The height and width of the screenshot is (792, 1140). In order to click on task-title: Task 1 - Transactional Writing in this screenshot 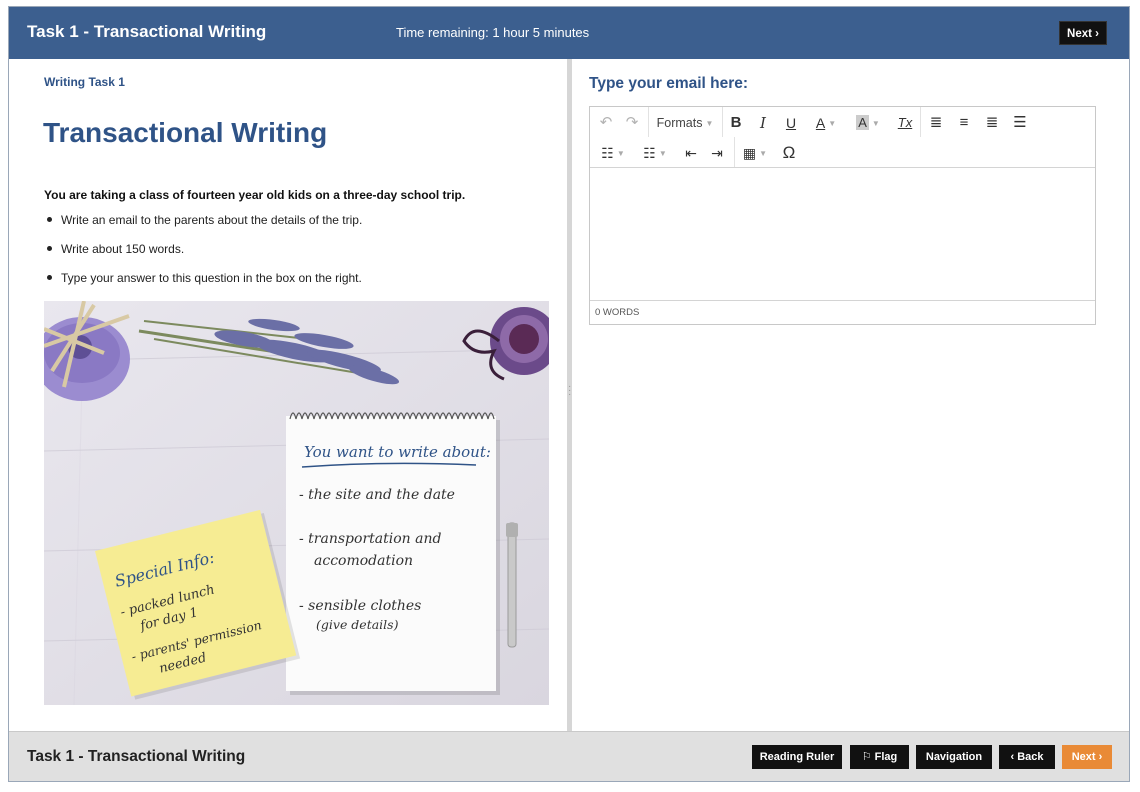, I will do `click(147, 31)`.